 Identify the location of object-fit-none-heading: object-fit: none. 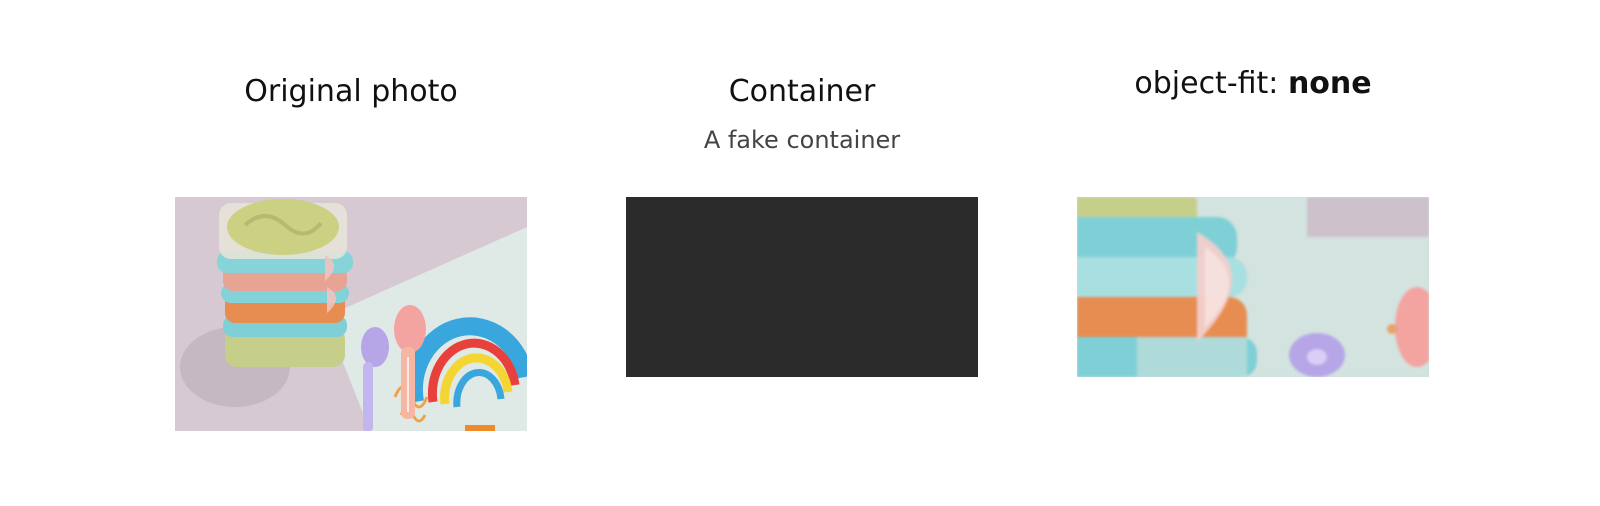
(1253, 83).